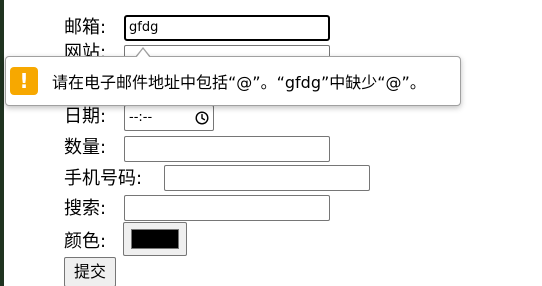 The image size is (542, 286). I want to click on email-input: gfdg, so click(227, 28).